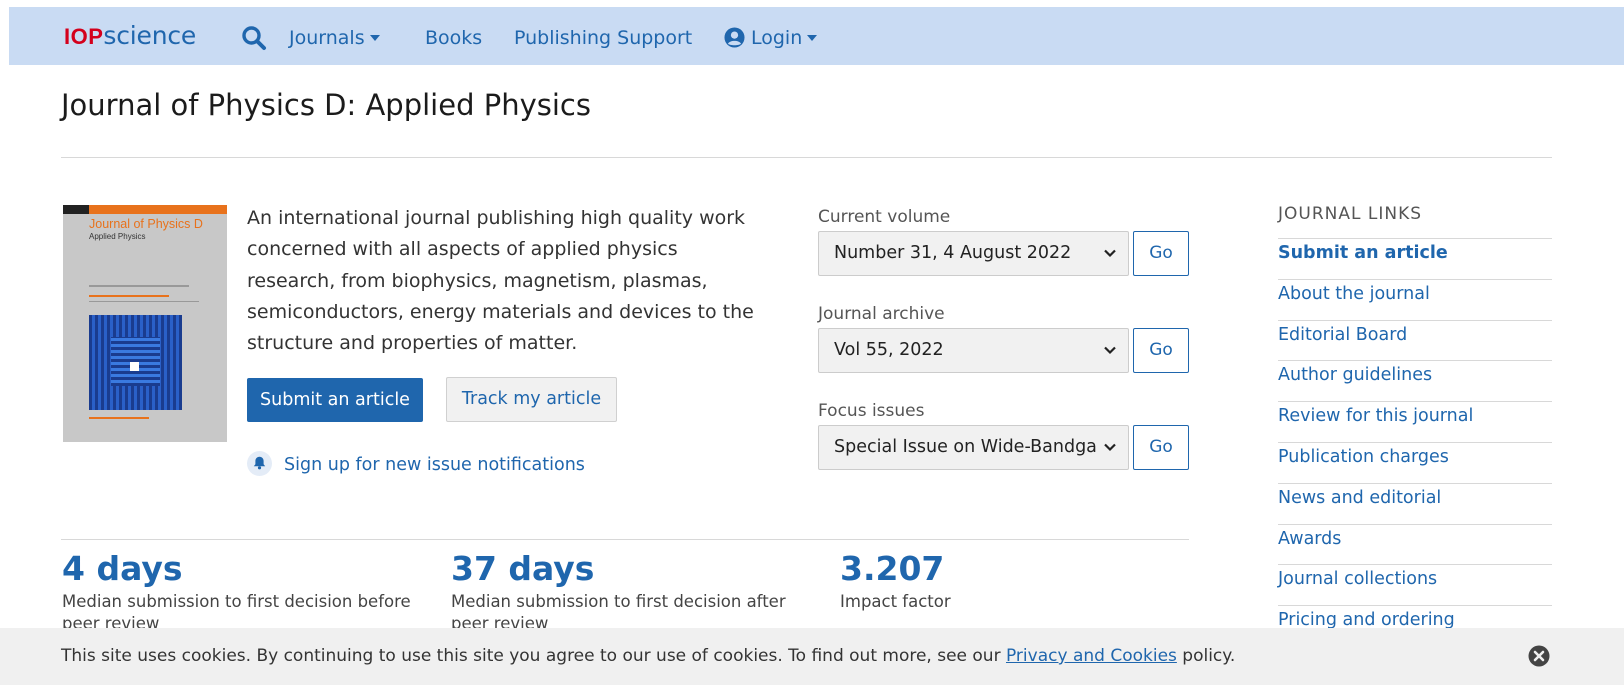  What do you see at coordinates (889, 350) in the screenshot?
I see `journal-archive-value: Vol 55, 2022` at bounding box center [889, 350].